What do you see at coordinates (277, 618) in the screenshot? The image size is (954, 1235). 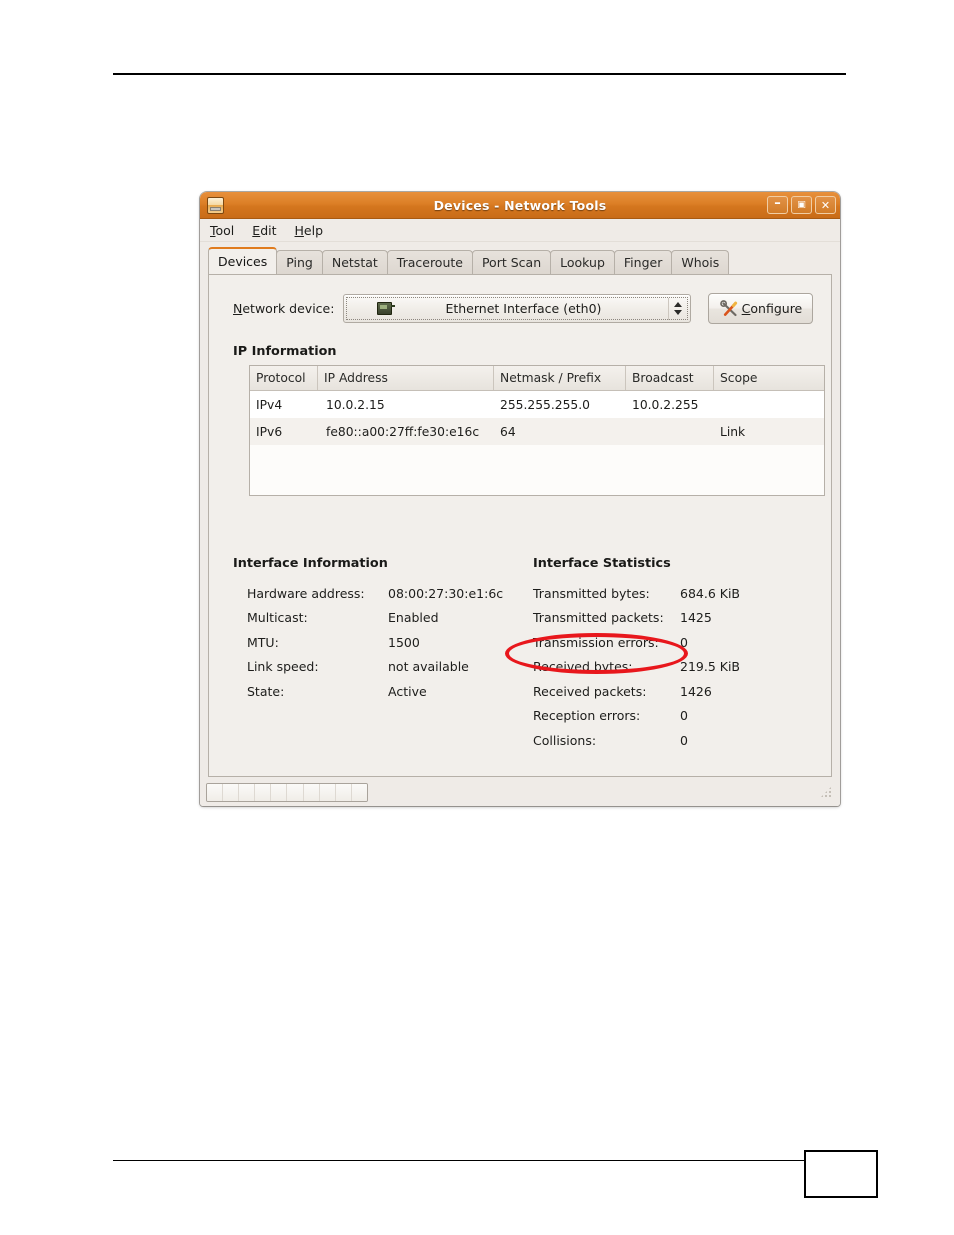 I see `label-multicast: Multicast:` at bounding box center [277, 618].